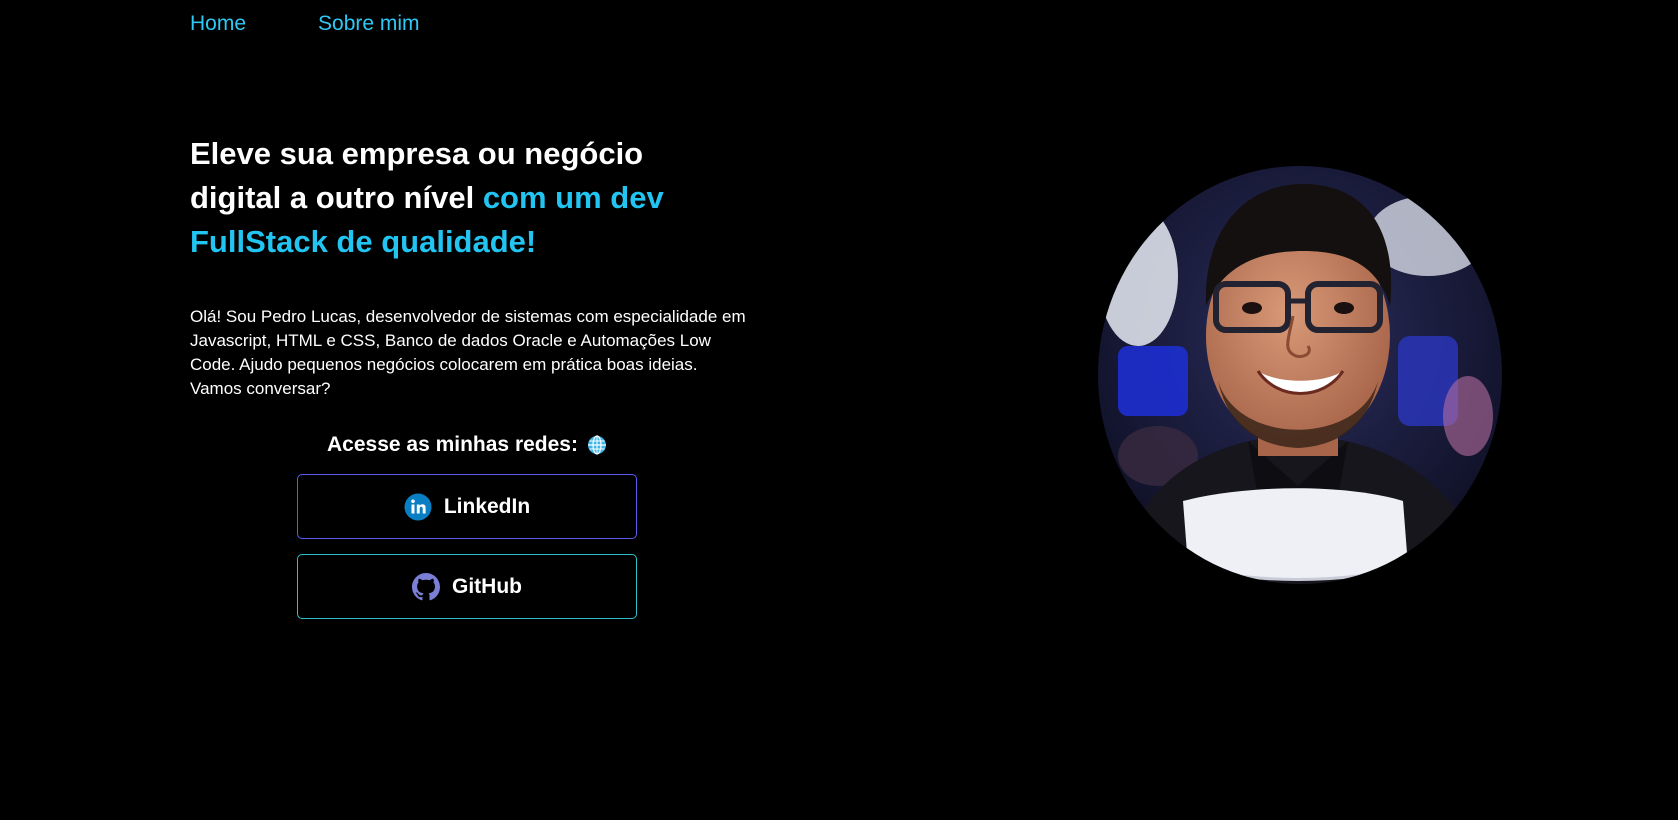 The width and height of the screenshot is (1678, 820). Describe the element at coordinates (487, 506) in the screenshot. I see `linkedin-button-label: LinkedIn` at that location.